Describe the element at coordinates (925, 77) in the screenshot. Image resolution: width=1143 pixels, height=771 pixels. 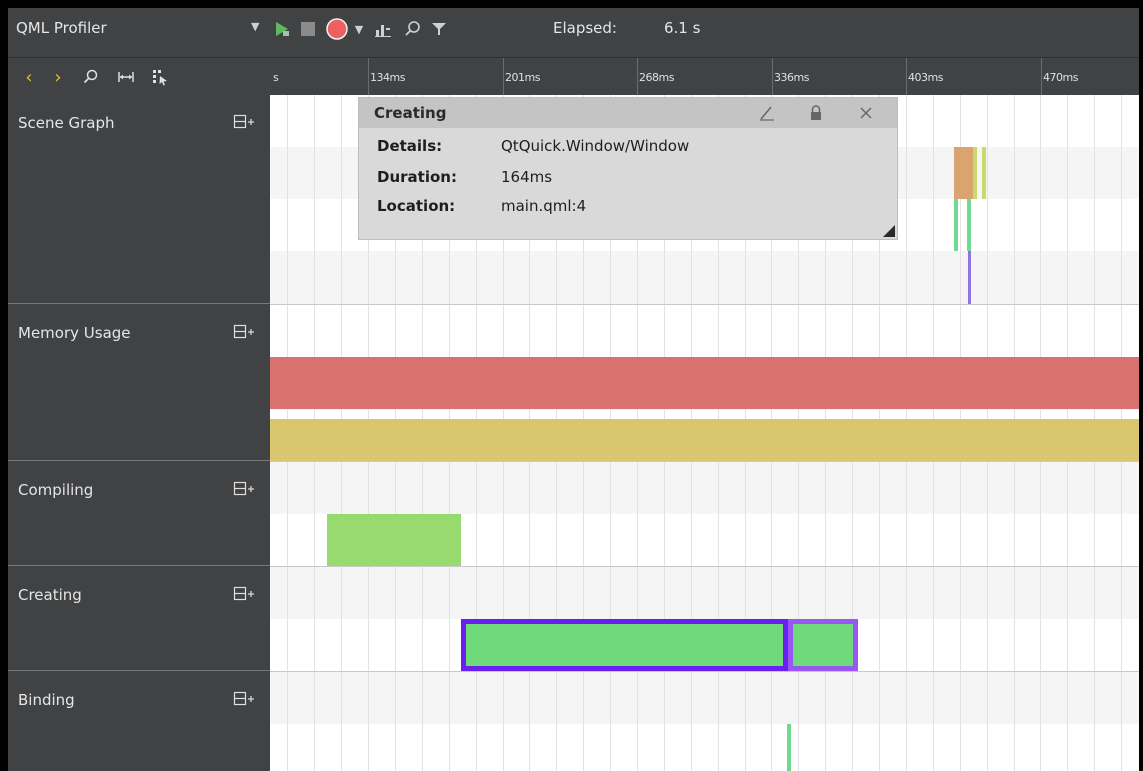
I see `ruler-tick-label: 403ms` at that location.